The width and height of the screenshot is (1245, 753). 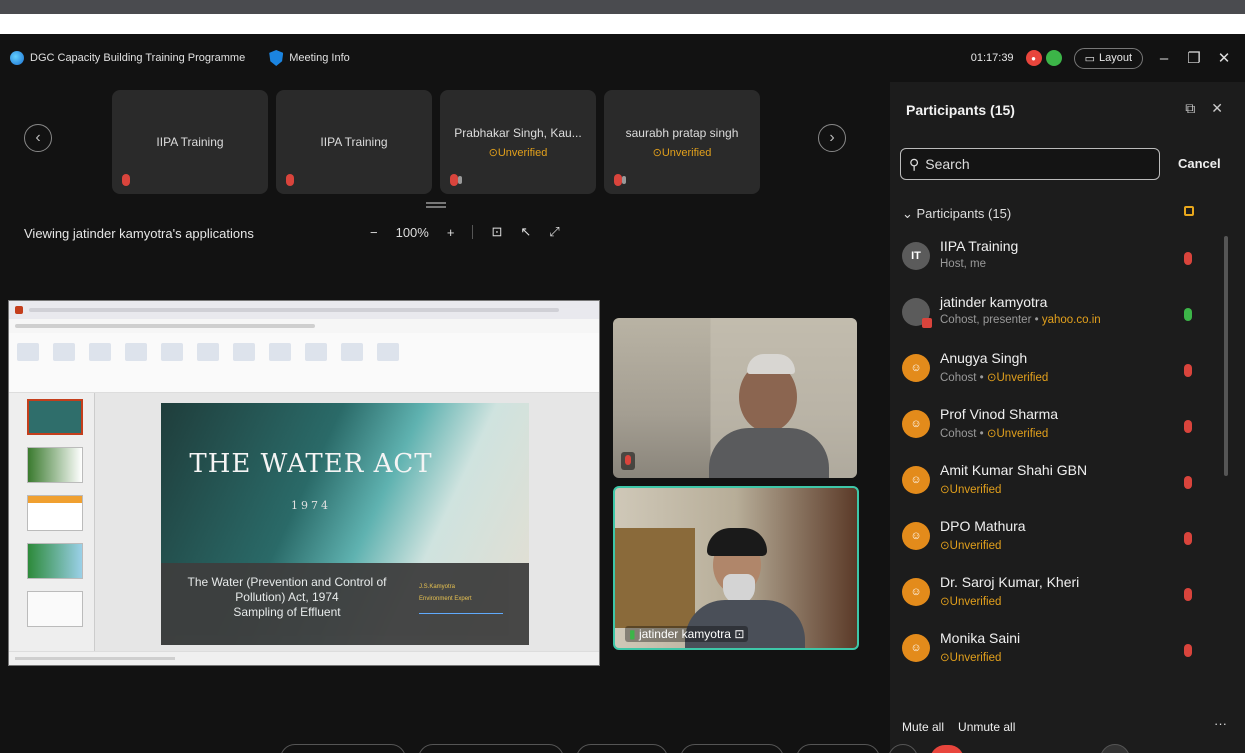 What do you see at coordinates (461, 611) in the screenshot?
I see `author-email-link` at bounding box center [461, 611].